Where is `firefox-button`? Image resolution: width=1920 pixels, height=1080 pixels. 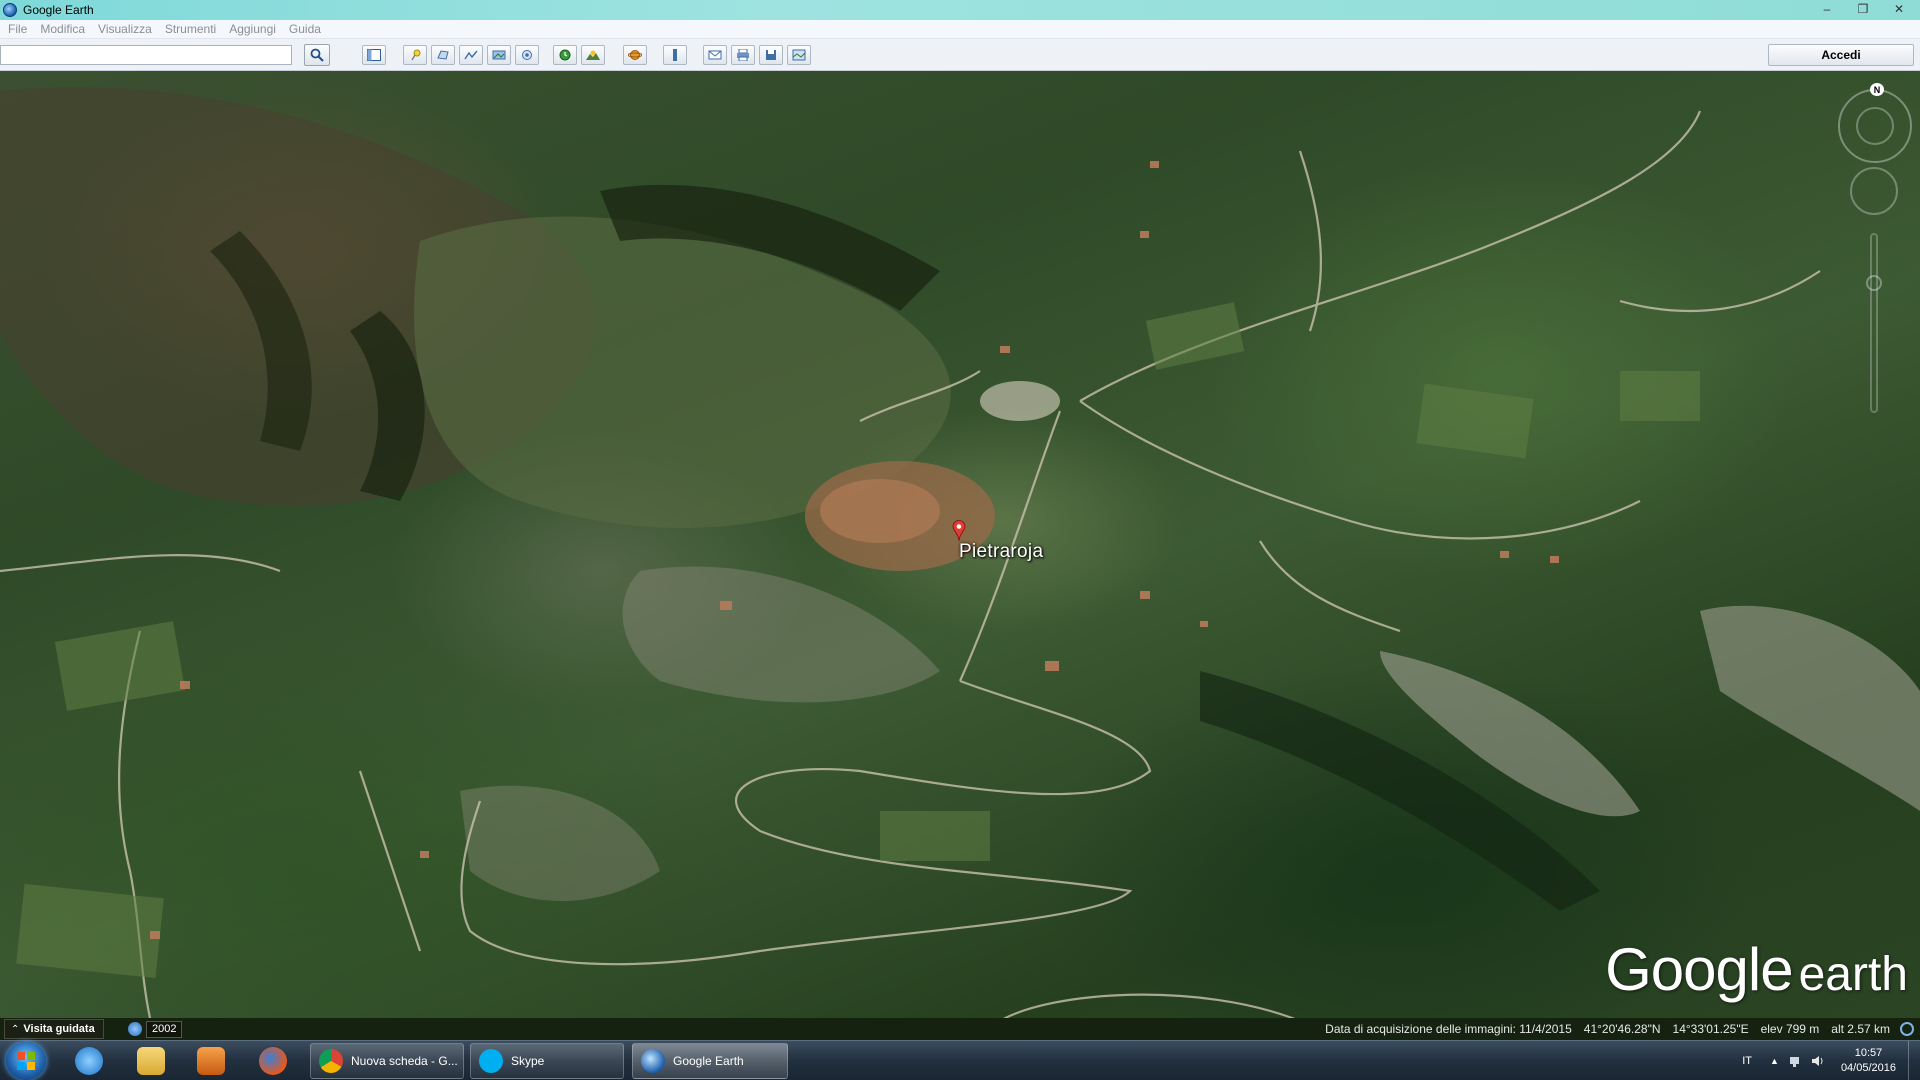 firefox-button is located at coordinates (273, 1061).